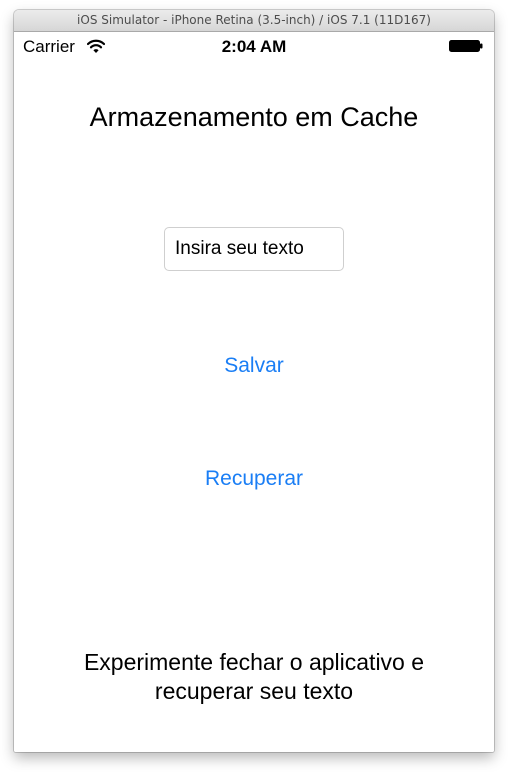 The image size is (508, 772). Describe the element at coordinates (254, 249) in the screenshot. I see `text-input` at that location.